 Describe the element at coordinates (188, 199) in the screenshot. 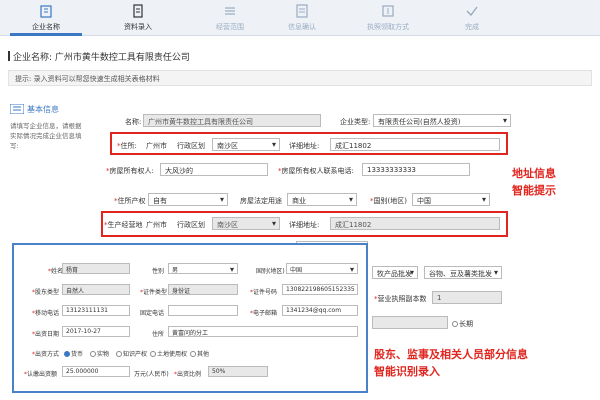

I see `ownership-select: 自有` at that location.